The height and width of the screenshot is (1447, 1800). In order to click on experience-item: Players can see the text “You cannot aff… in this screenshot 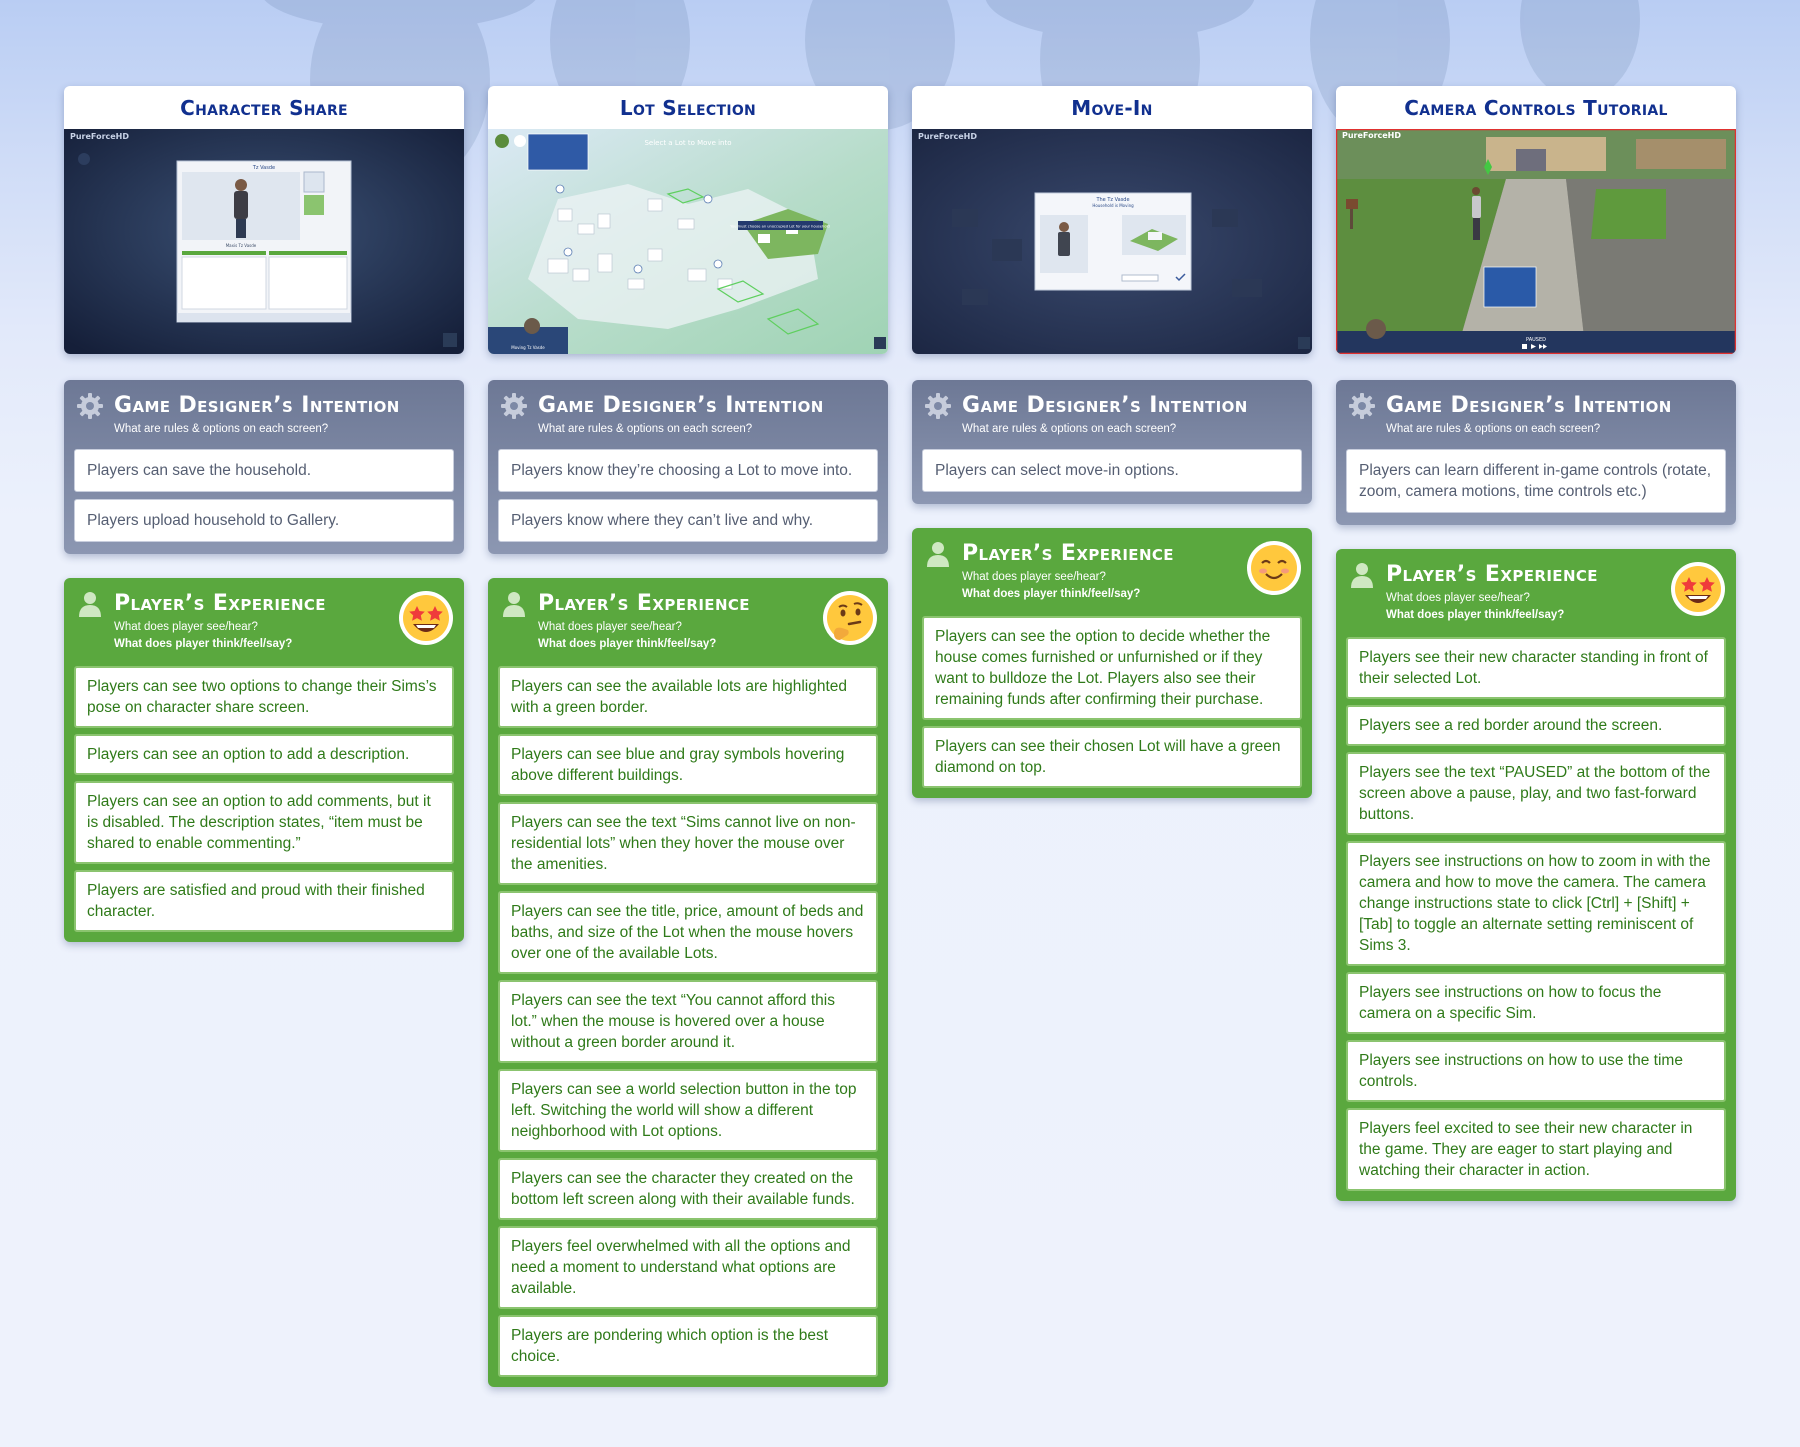, I will do `click(688, 1021)`.